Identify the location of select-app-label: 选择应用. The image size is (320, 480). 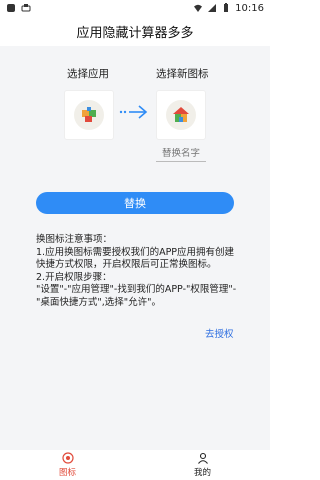
(88, 74).